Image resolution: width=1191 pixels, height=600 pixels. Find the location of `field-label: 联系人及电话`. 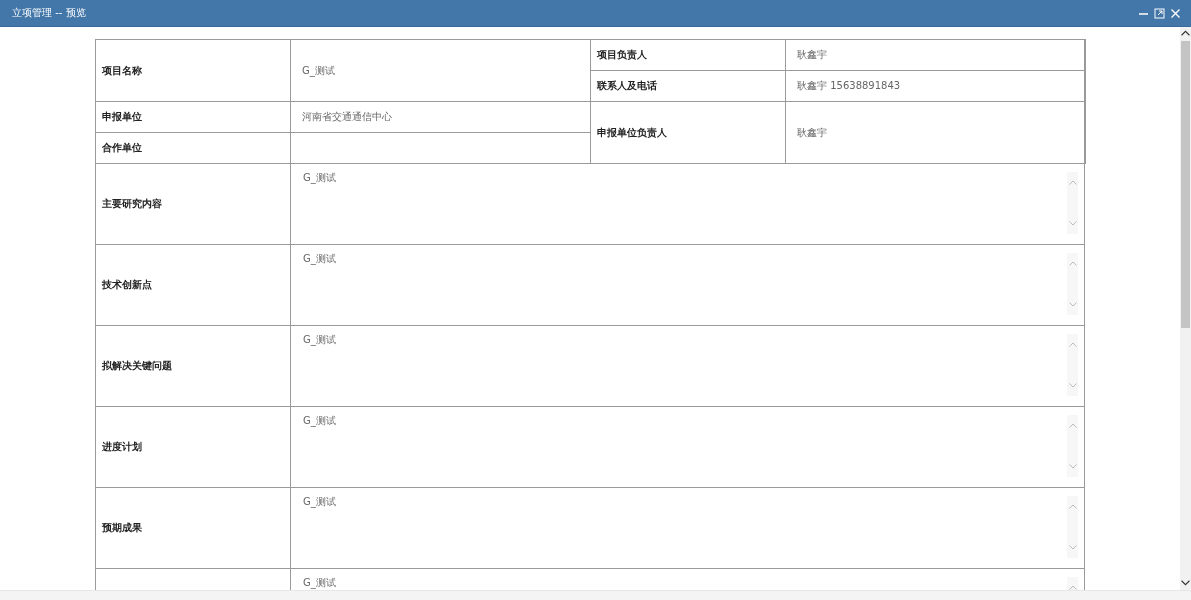

field-label: 联系人及电话 is located at coordinates (688, 86).